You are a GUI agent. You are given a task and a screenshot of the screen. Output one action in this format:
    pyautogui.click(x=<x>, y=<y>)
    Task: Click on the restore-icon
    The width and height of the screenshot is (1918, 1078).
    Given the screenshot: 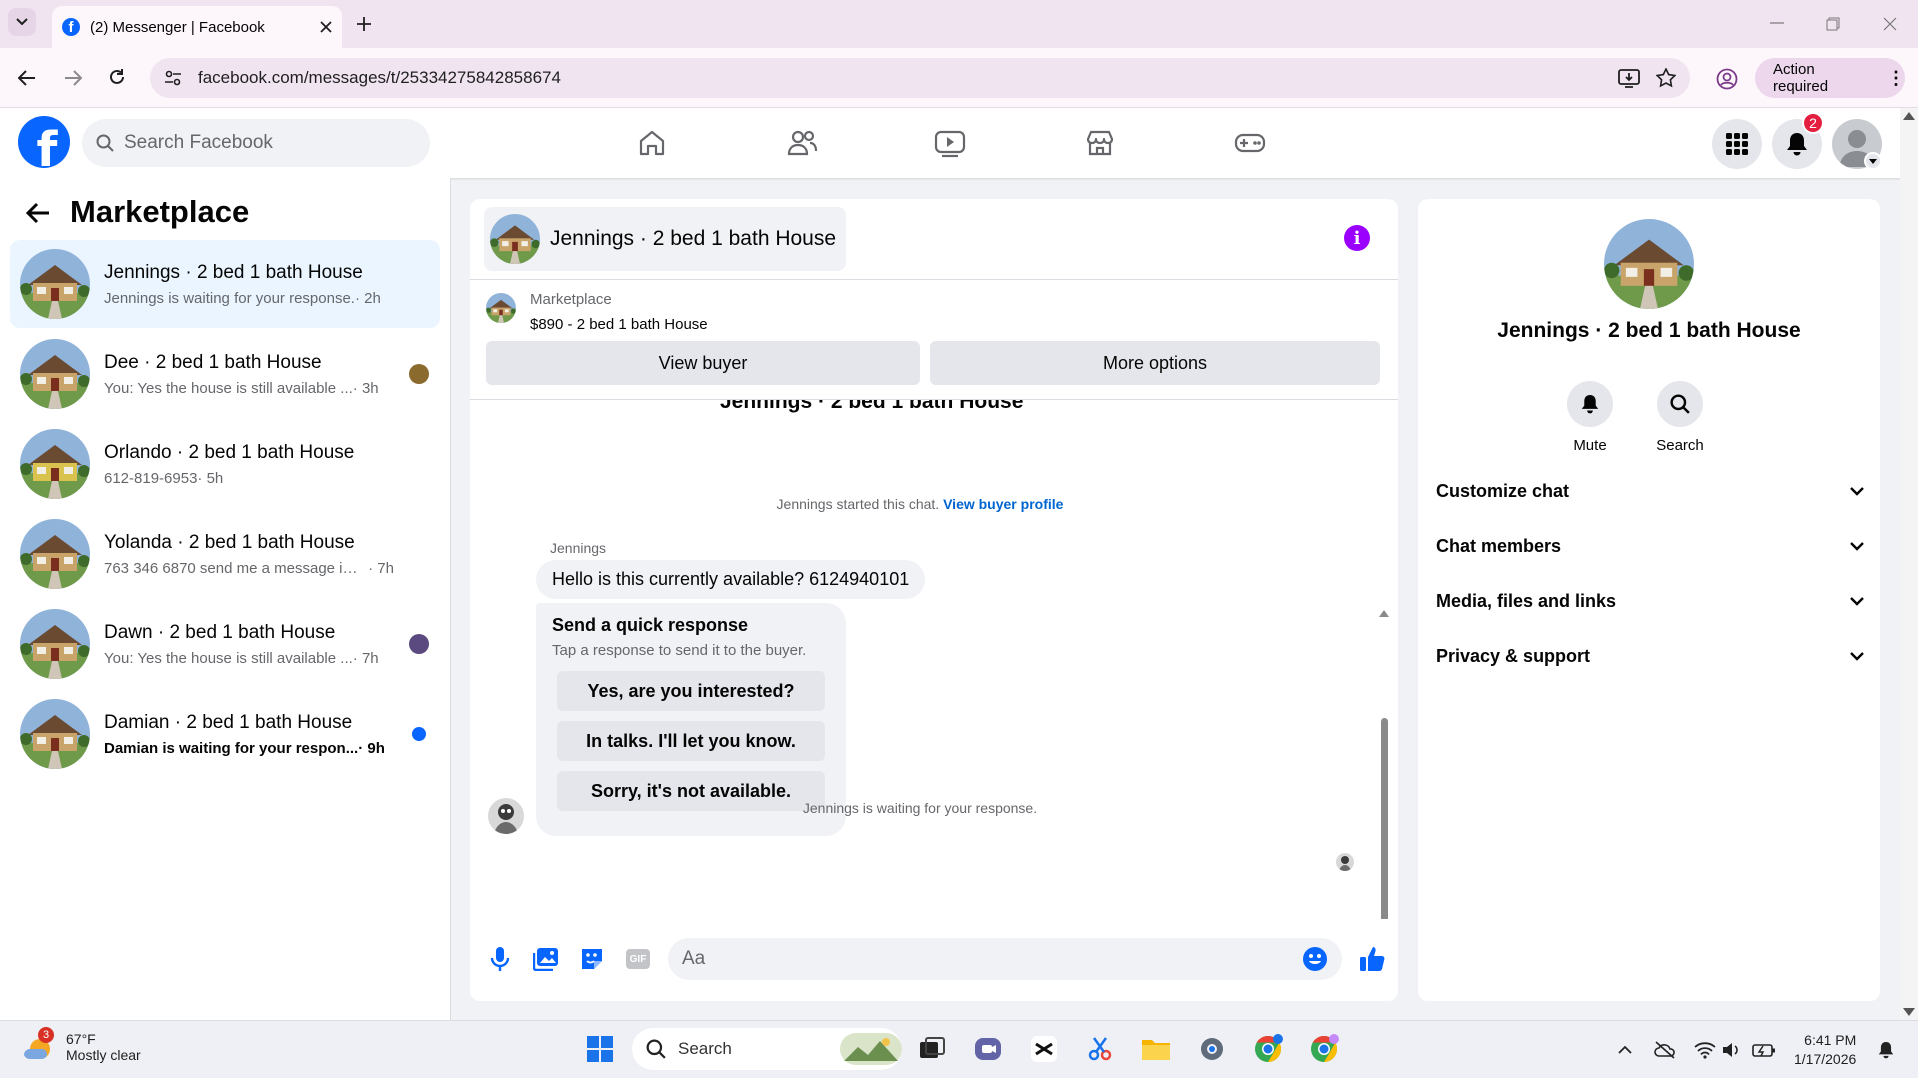 What is the action you would take?
    pyautogui.click(x=1833, y=24)
    